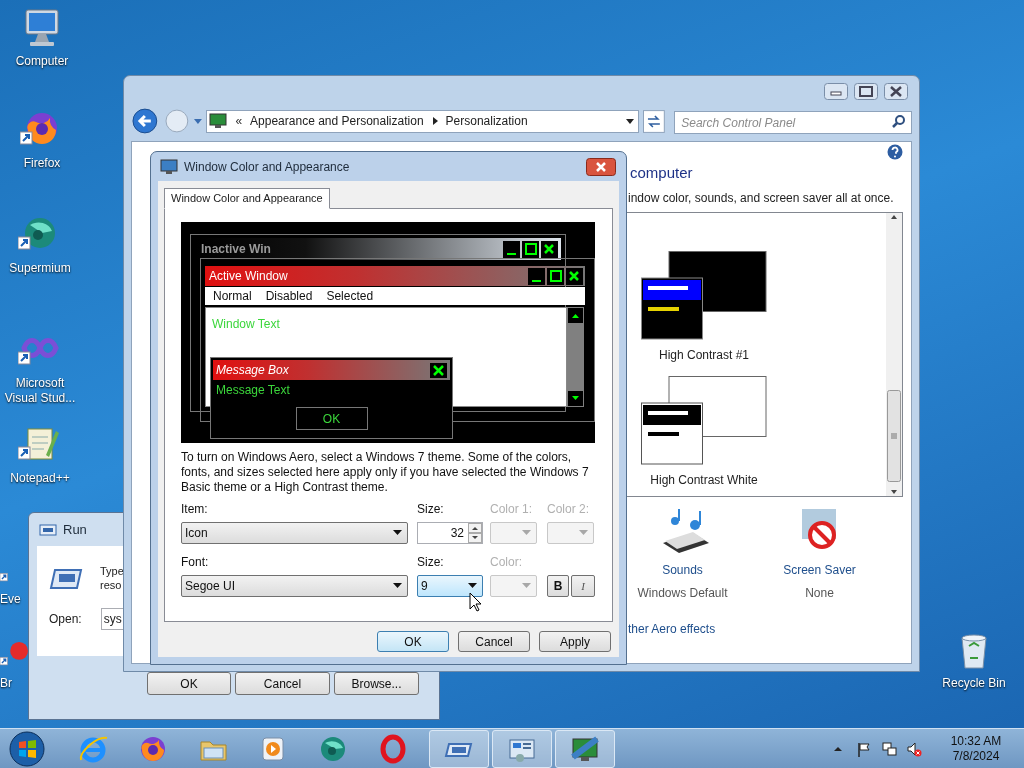  Describe the element at coordinates (40, 478) in the screenshot. I see `desktop-icon-label: Notepad++` at that location.